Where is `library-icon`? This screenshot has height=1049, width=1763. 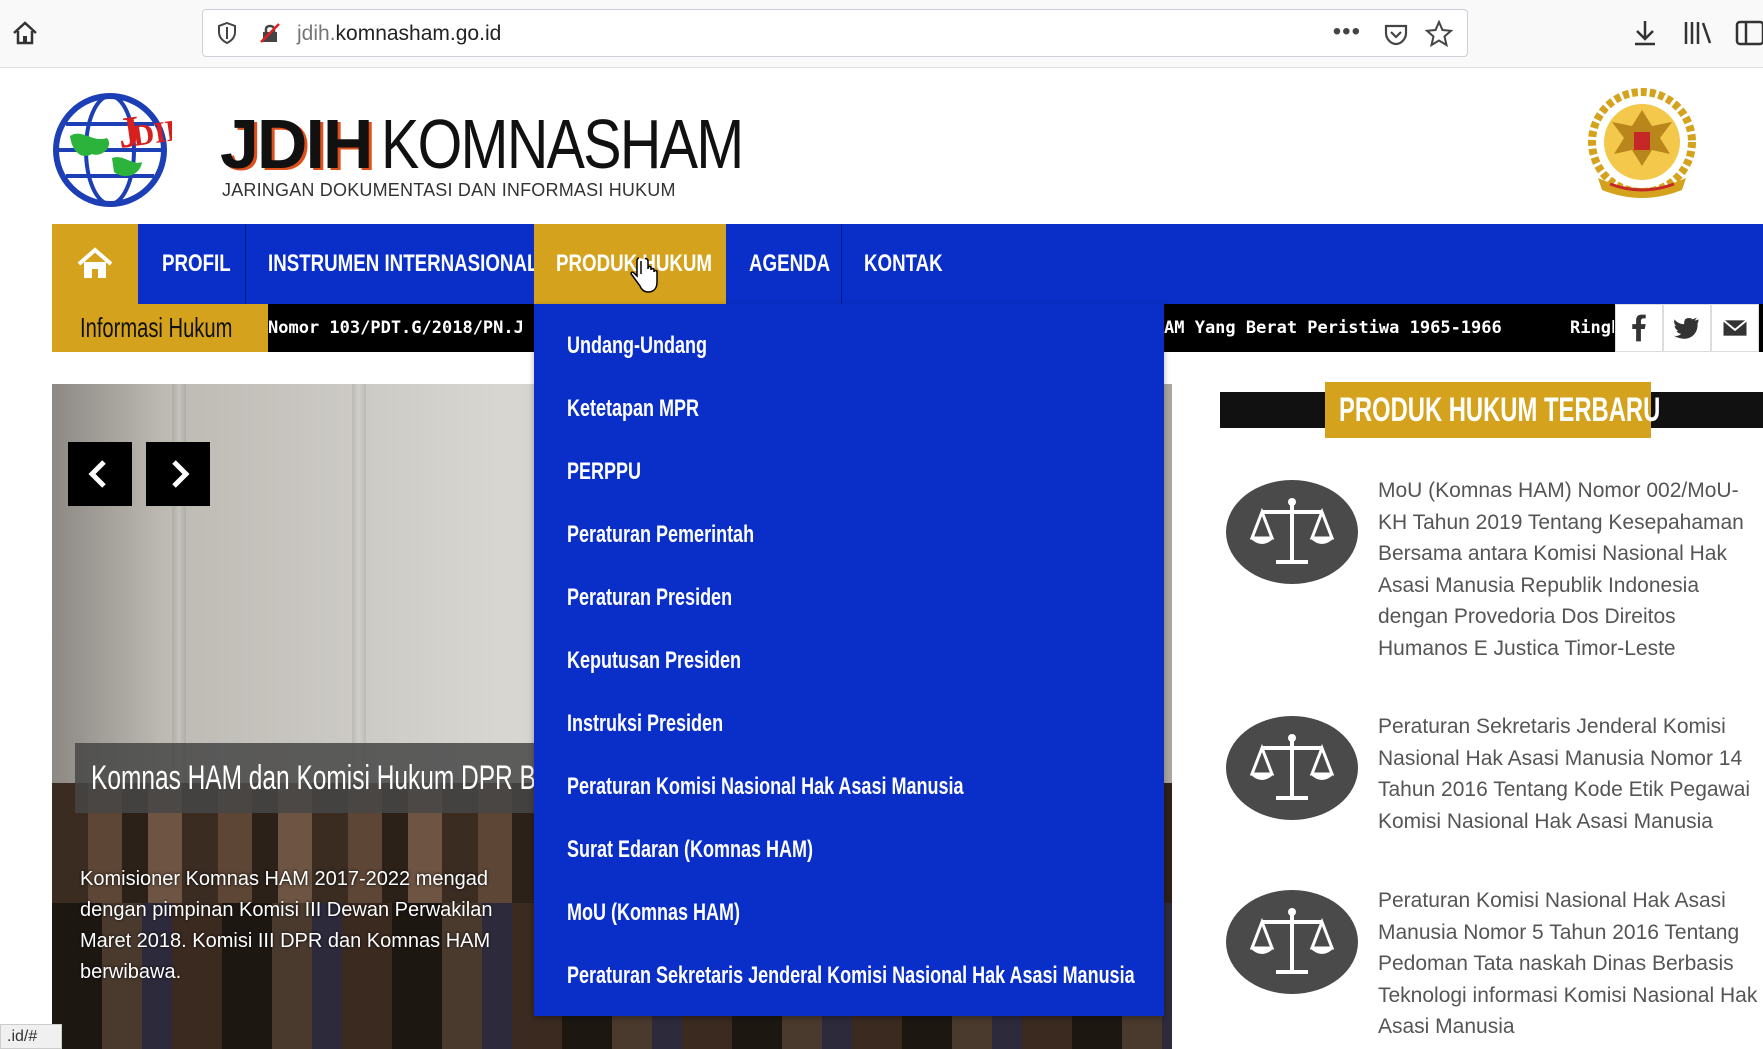 library-icon is located at coordinates (1698, 33).